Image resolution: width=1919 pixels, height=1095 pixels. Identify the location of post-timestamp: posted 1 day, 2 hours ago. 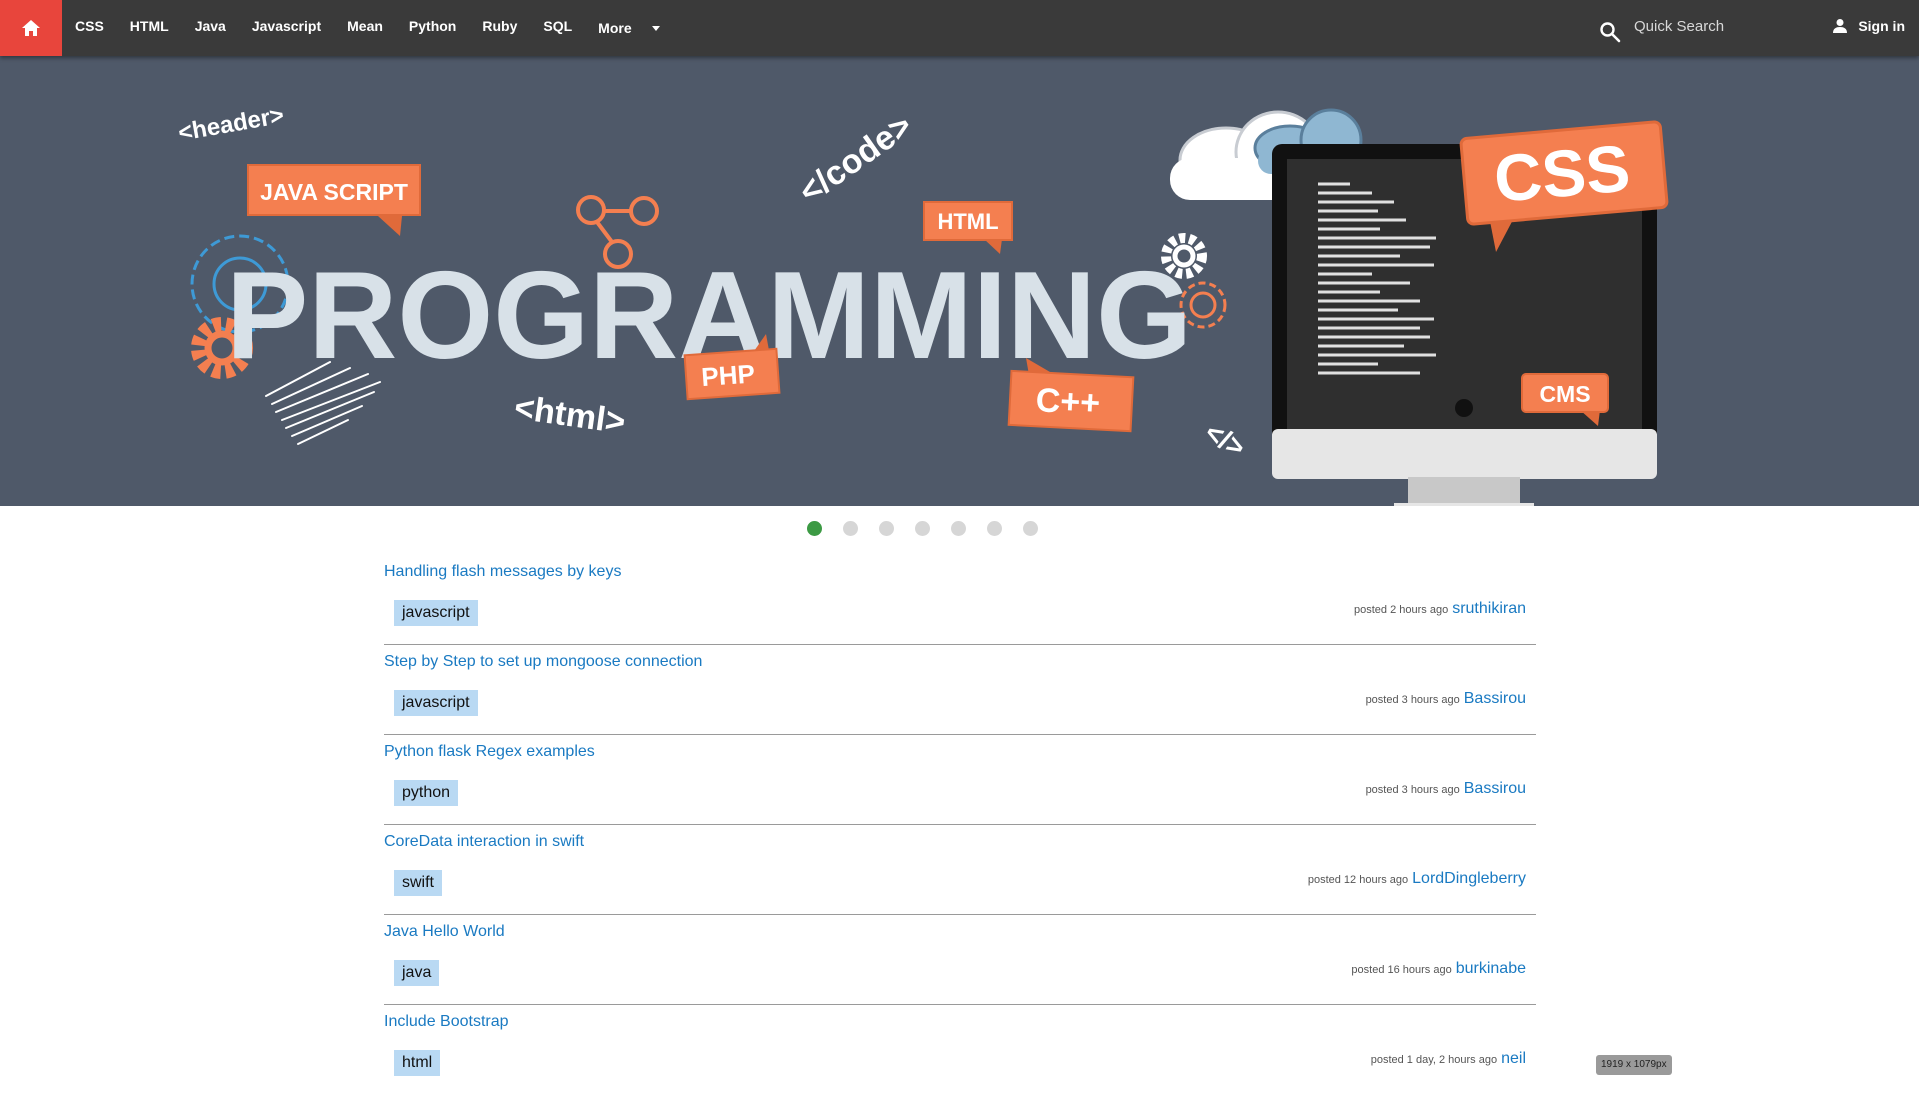
(1434, 1060).